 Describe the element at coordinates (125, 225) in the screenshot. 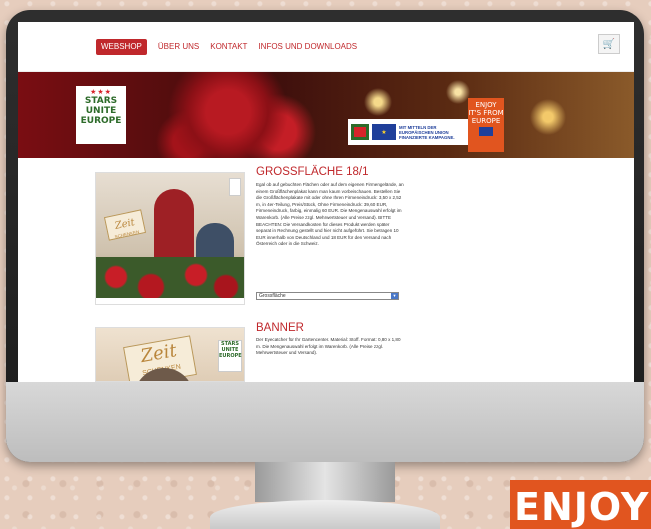

I see `gift-tag: Zeit SCHENKEN` at that location.